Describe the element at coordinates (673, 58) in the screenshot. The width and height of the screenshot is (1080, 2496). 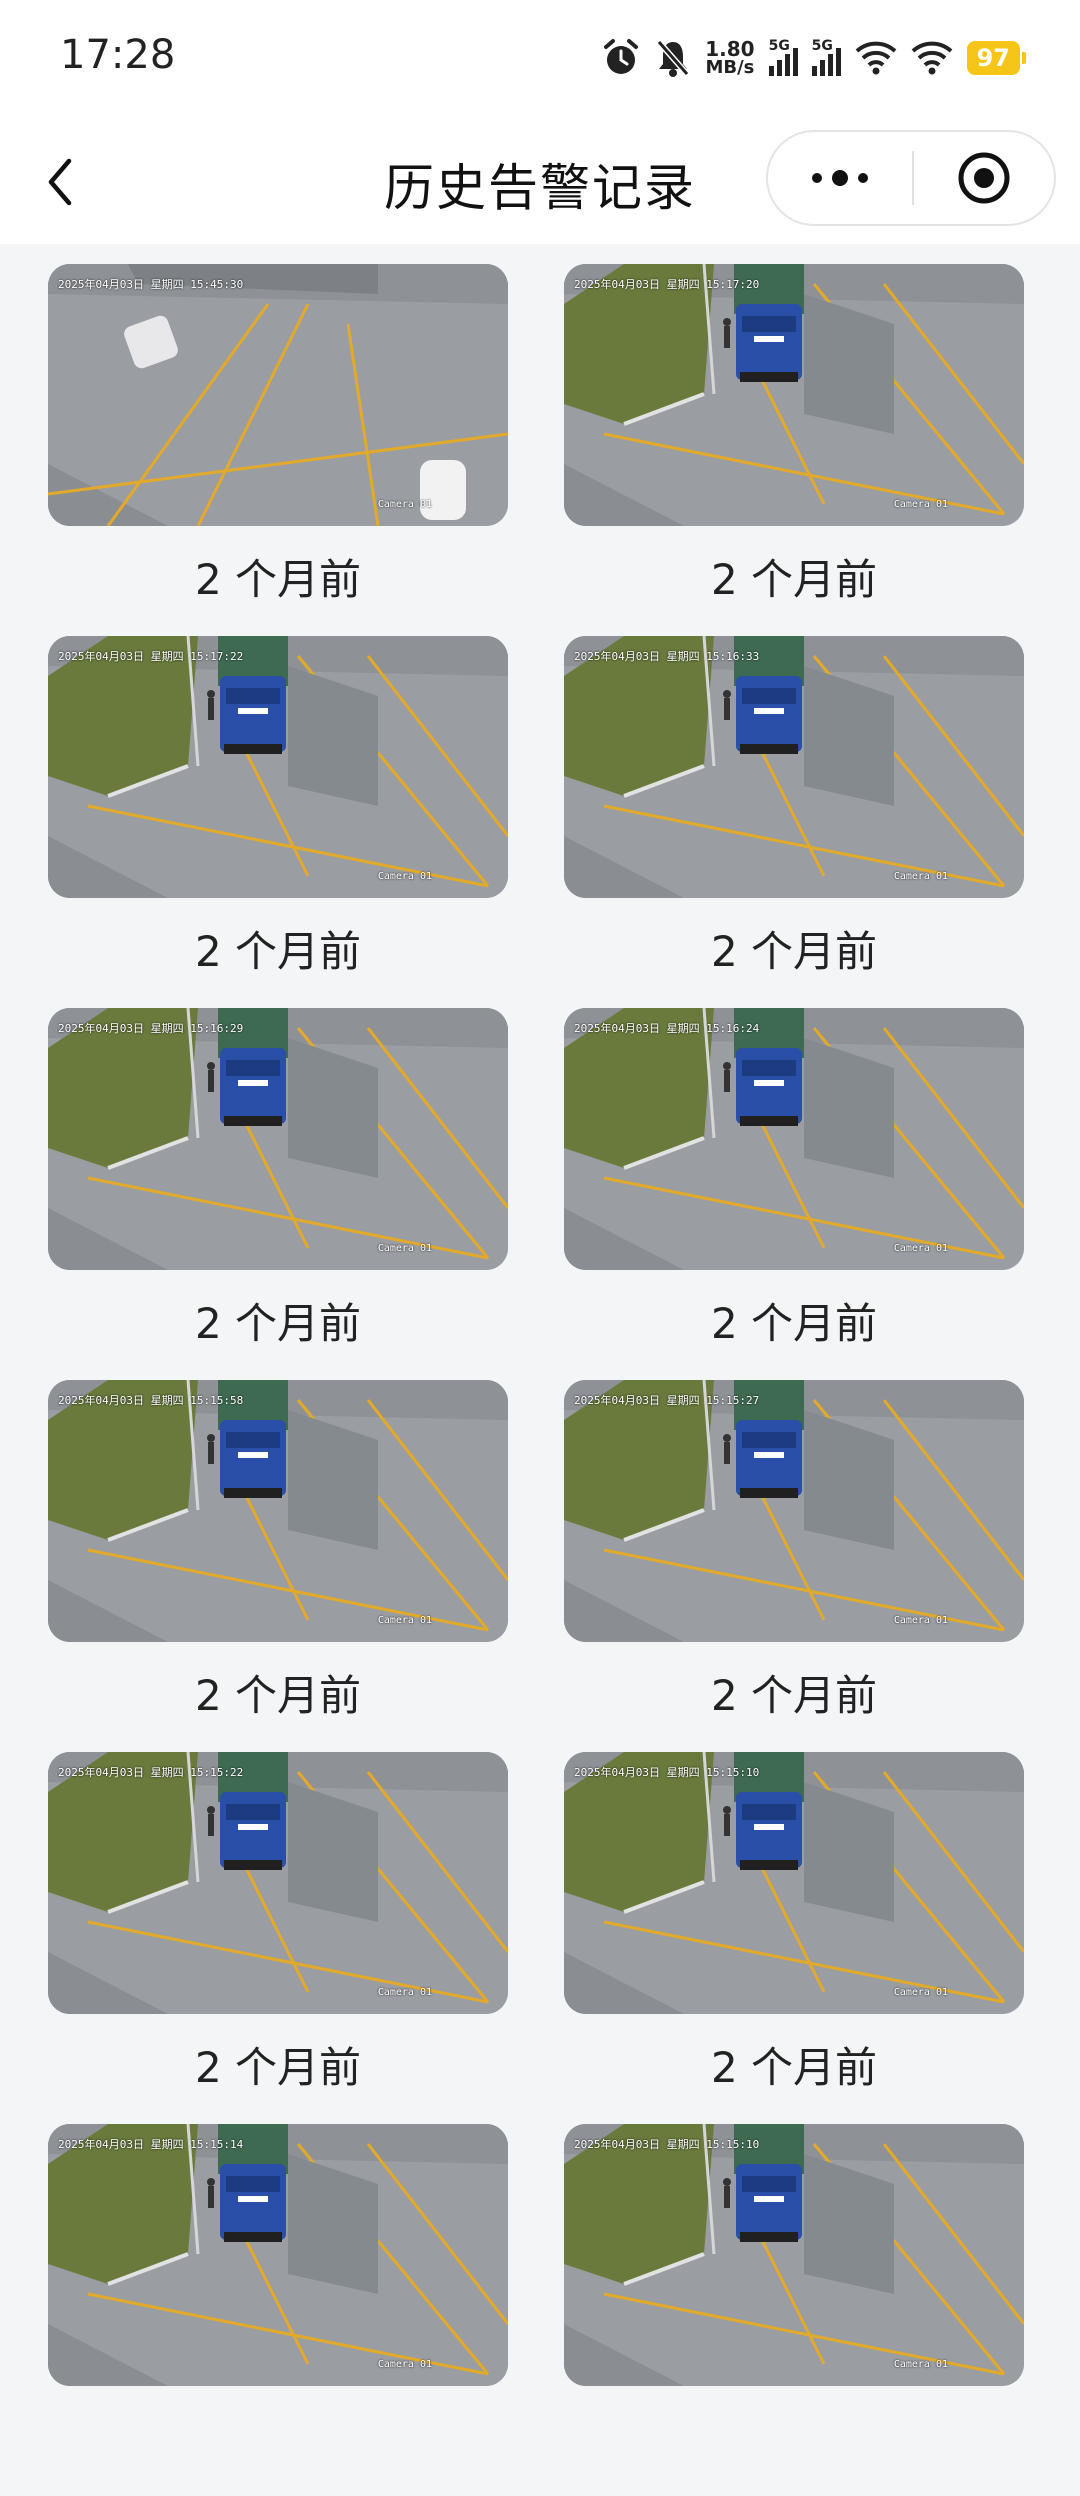
I see `mute-bell-icon` at that location.